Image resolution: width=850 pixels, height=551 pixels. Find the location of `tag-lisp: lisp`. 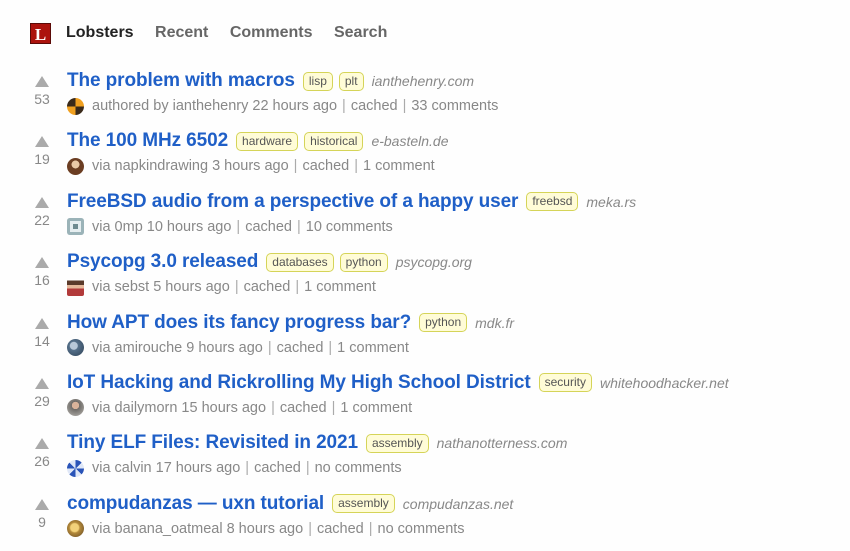

tag-lisp: lisp is located at coordinates (317, 81).